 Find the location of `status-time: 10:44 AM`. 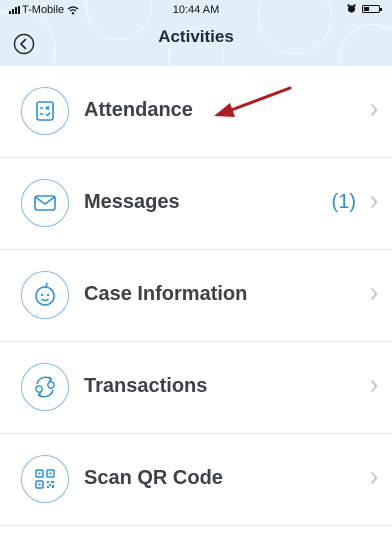

status-time: 10:44 AM is located at coordinates (196, 10).